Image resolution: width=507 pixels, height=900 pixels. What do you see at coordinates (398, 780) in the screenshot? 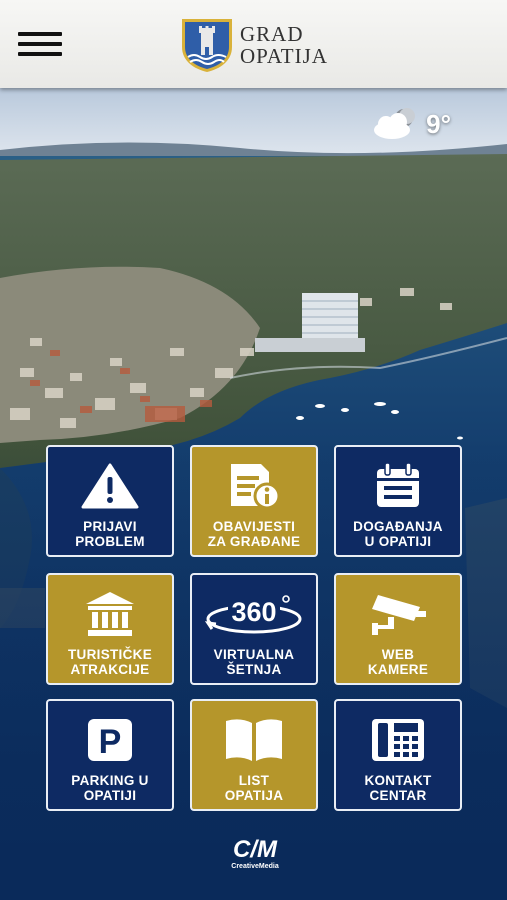
I see `tile-label-line1: KONTAKT` at bounding box center [398, 780].